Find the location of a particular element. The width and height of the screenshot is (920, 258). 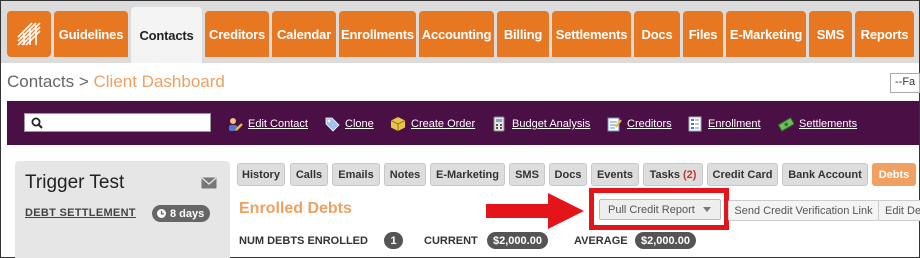

clone-link: Clone is located at coordinates (349, 124).